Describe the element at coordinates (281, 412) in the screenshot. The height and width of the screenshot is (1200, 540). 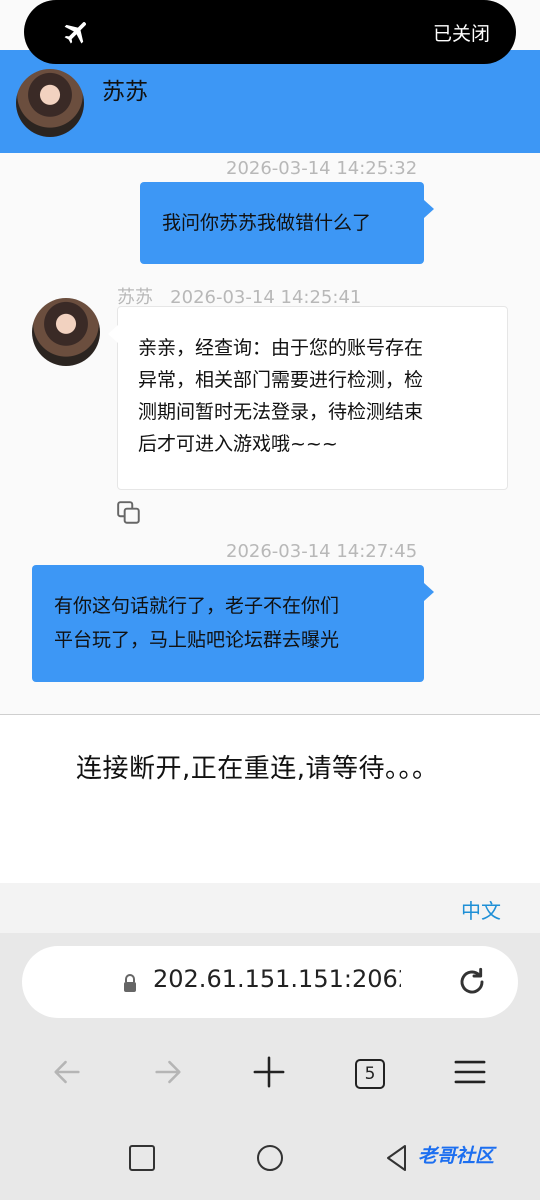
I see `message-line: 测期间暂时无法登录，待检测结束` at that location.